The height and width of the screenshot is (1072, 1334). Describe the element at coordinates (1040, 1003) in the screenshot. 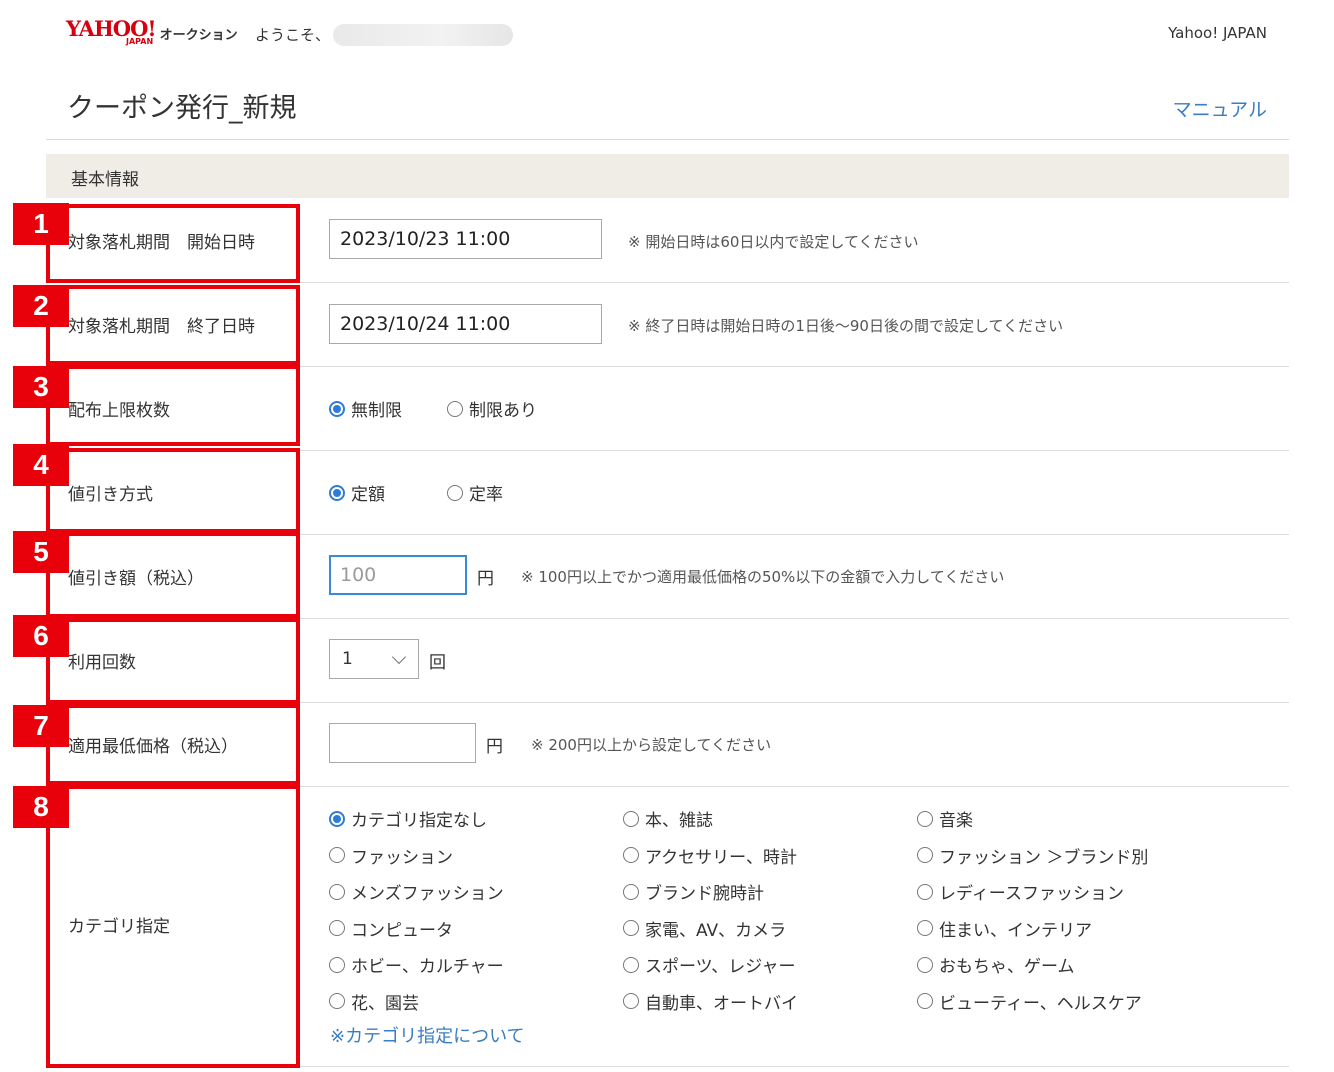

I see `category-option-label: ビューティー、ヘルスケア` at that location.